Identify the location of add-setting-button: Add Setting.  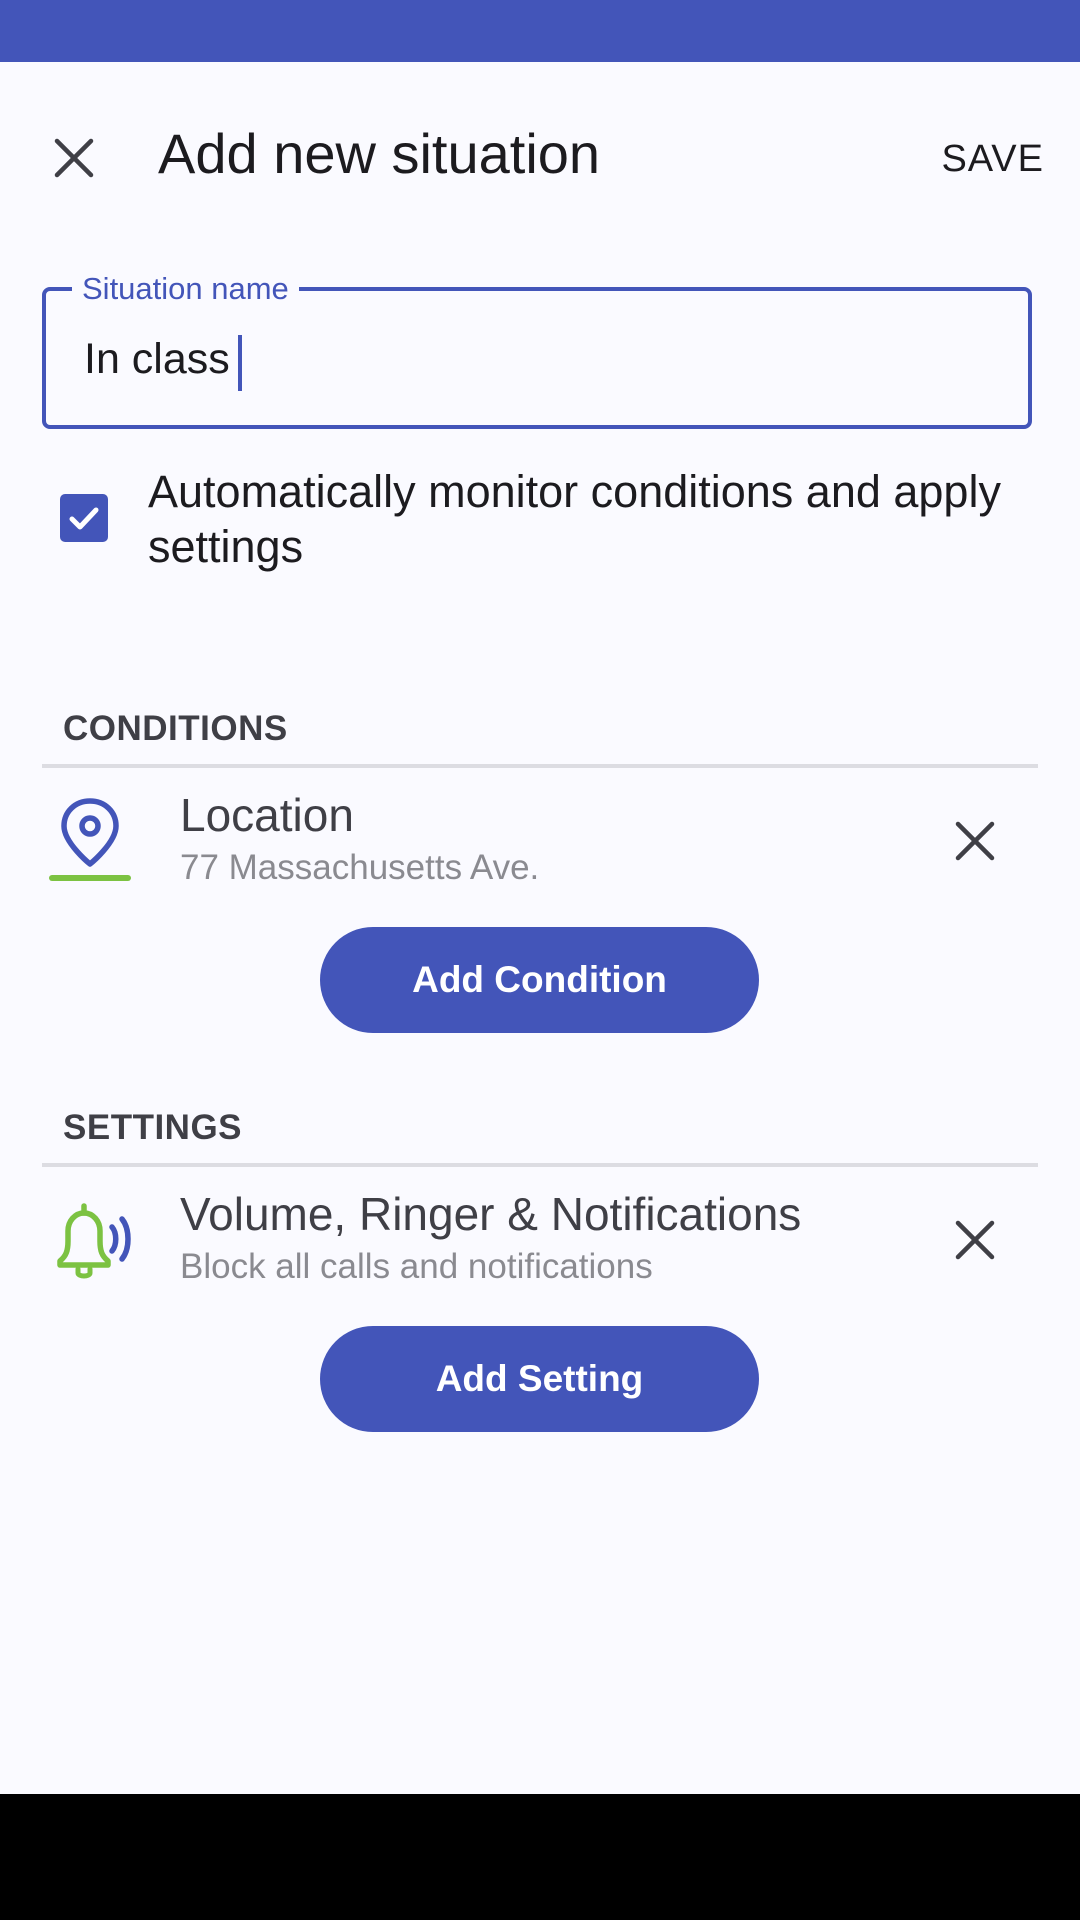
(539, 1379).